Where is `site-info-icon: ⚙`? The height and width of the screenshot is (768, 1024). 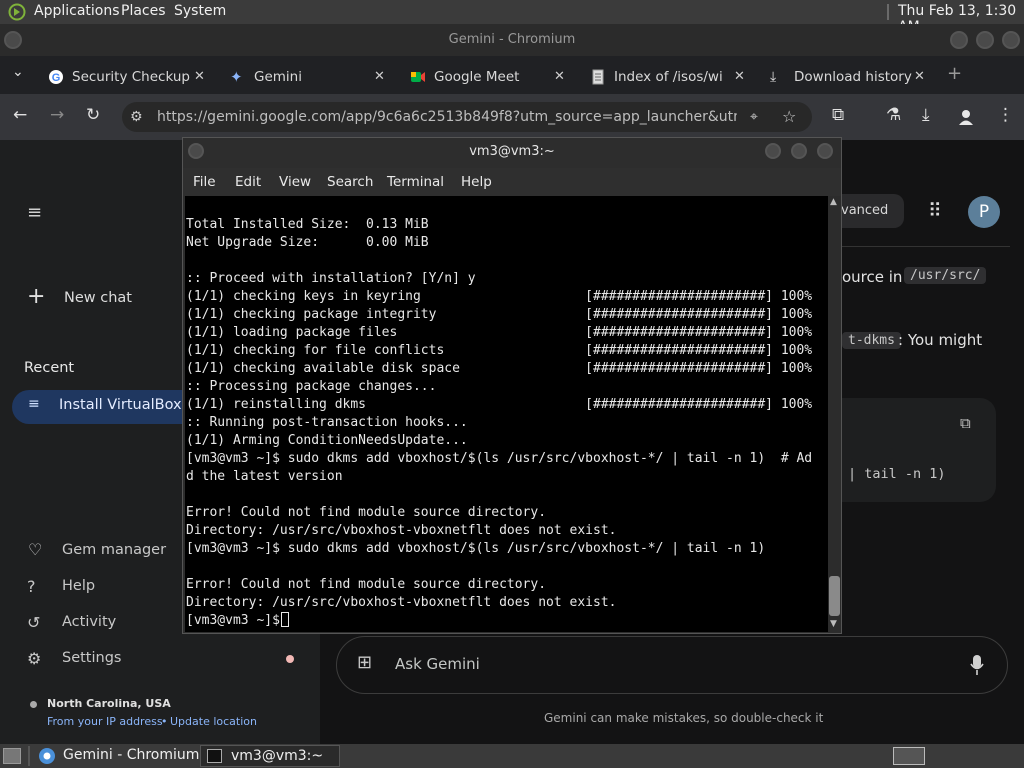
site-info-icon: ⚙ is located at coordinates (136, 117).